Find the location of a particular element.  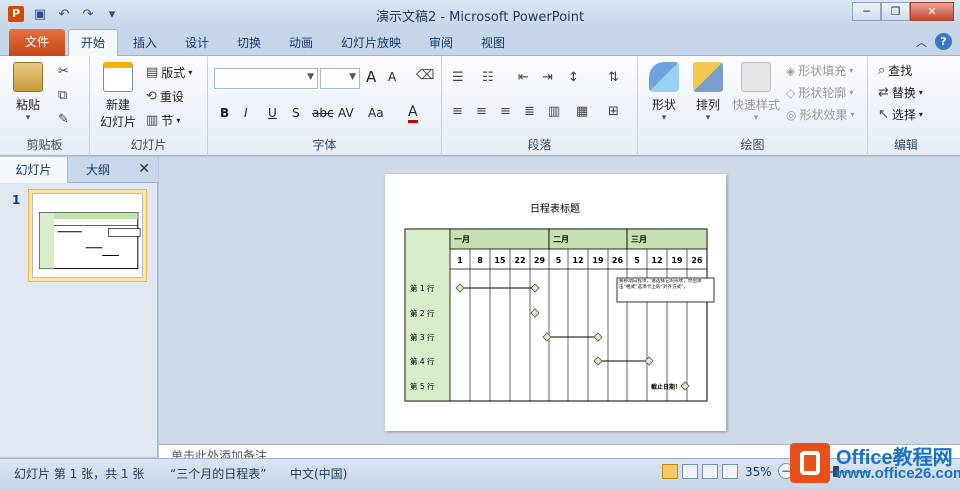

shadow-button: S is located at coordinates (296, 113).